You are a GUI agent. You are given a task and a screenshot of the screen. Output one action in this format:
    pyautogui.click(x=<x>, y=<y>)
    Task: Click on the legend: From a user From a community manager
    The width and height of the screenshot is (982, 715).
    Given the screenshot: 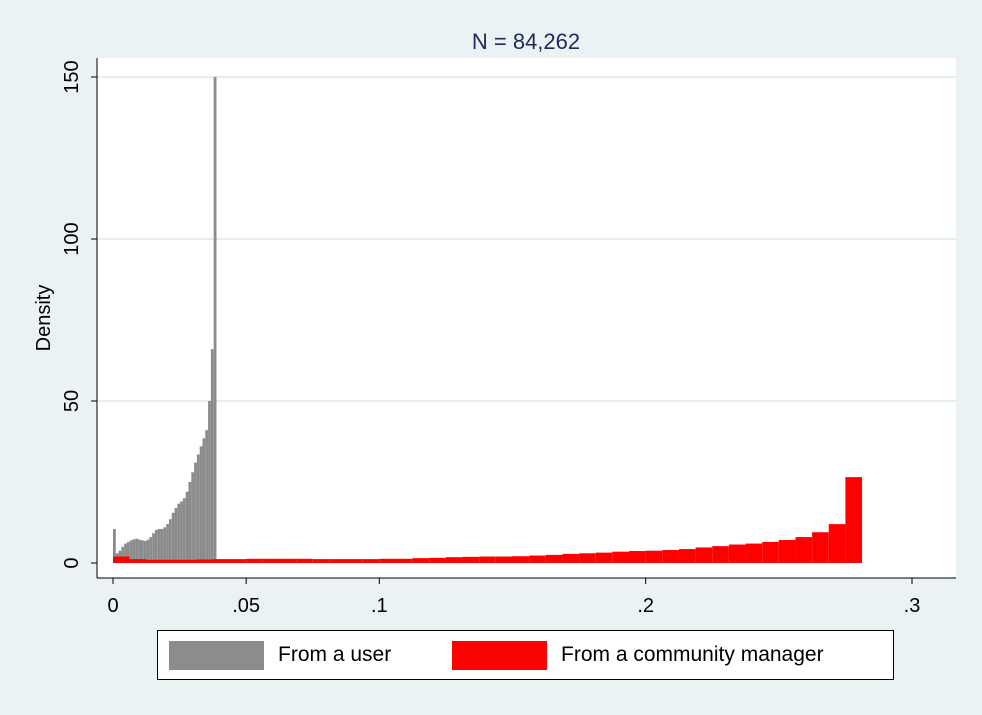 What is the action you would take?
    pyautogui.click(x=525, y=655)
    